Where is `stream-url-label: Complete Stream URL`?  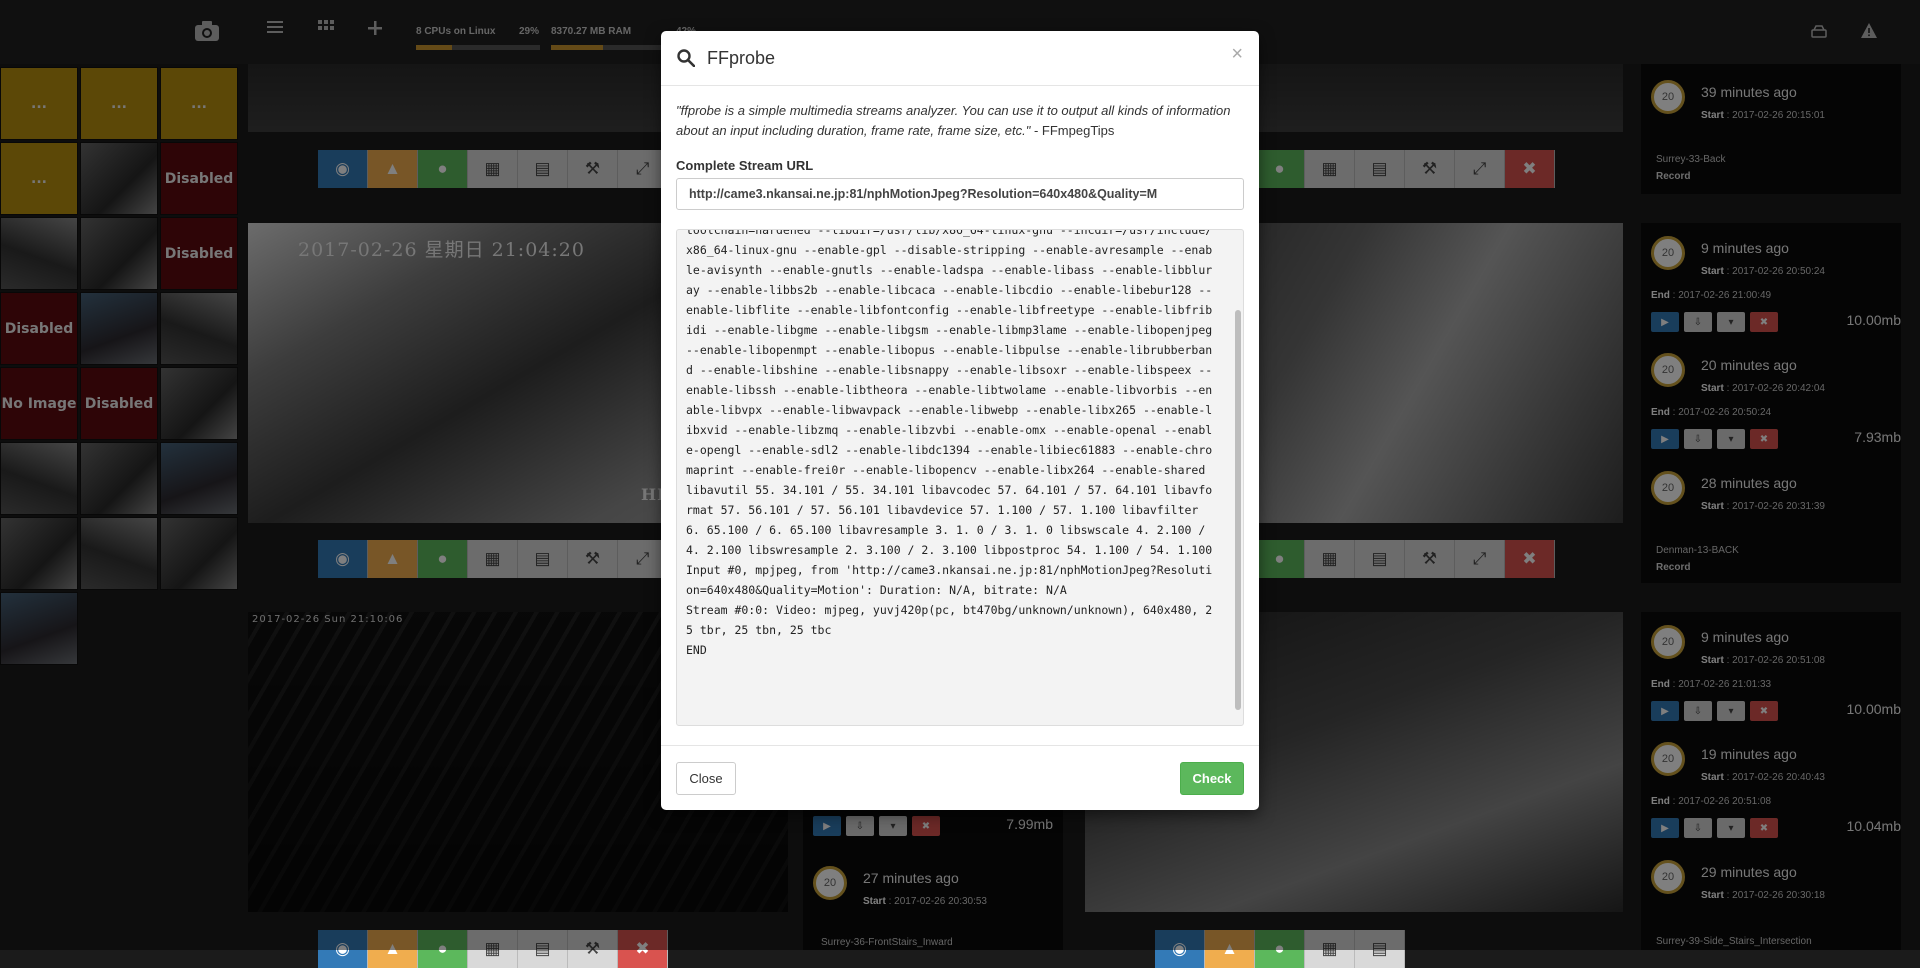
stream-url-label: Complete Stream URL is located at coordinates (745, 165).